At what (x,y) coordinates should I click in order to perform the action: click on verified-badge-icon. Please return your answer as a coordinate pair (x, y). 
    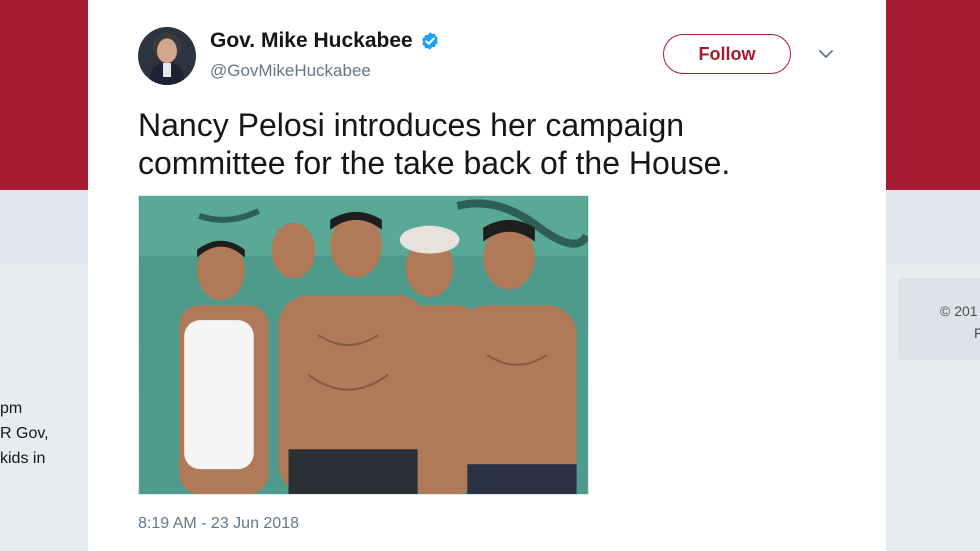
    Looking at the image, I should click on (429, 41).